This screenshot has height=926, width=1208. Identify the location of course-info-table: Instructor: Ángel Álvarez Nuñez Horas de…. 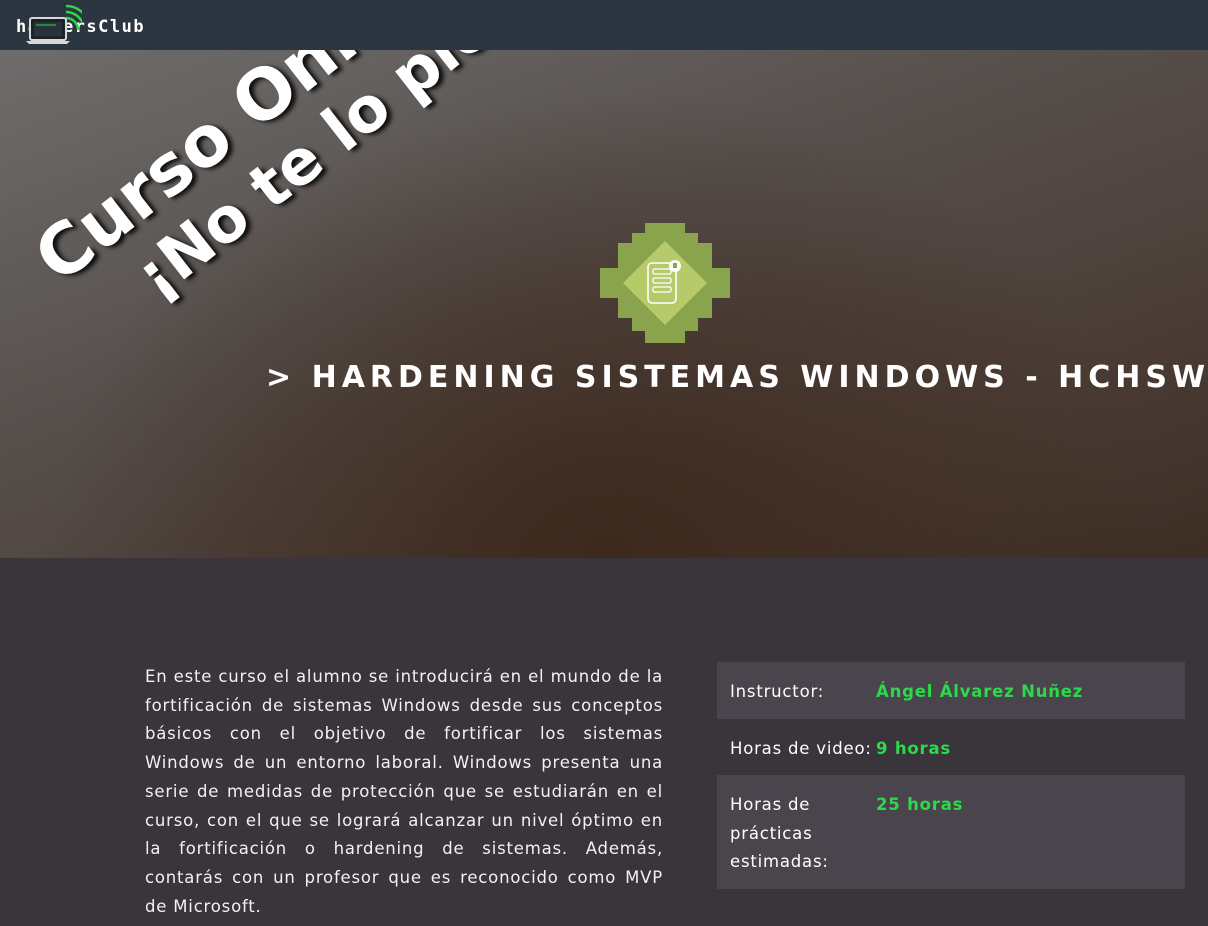
(951, 775).